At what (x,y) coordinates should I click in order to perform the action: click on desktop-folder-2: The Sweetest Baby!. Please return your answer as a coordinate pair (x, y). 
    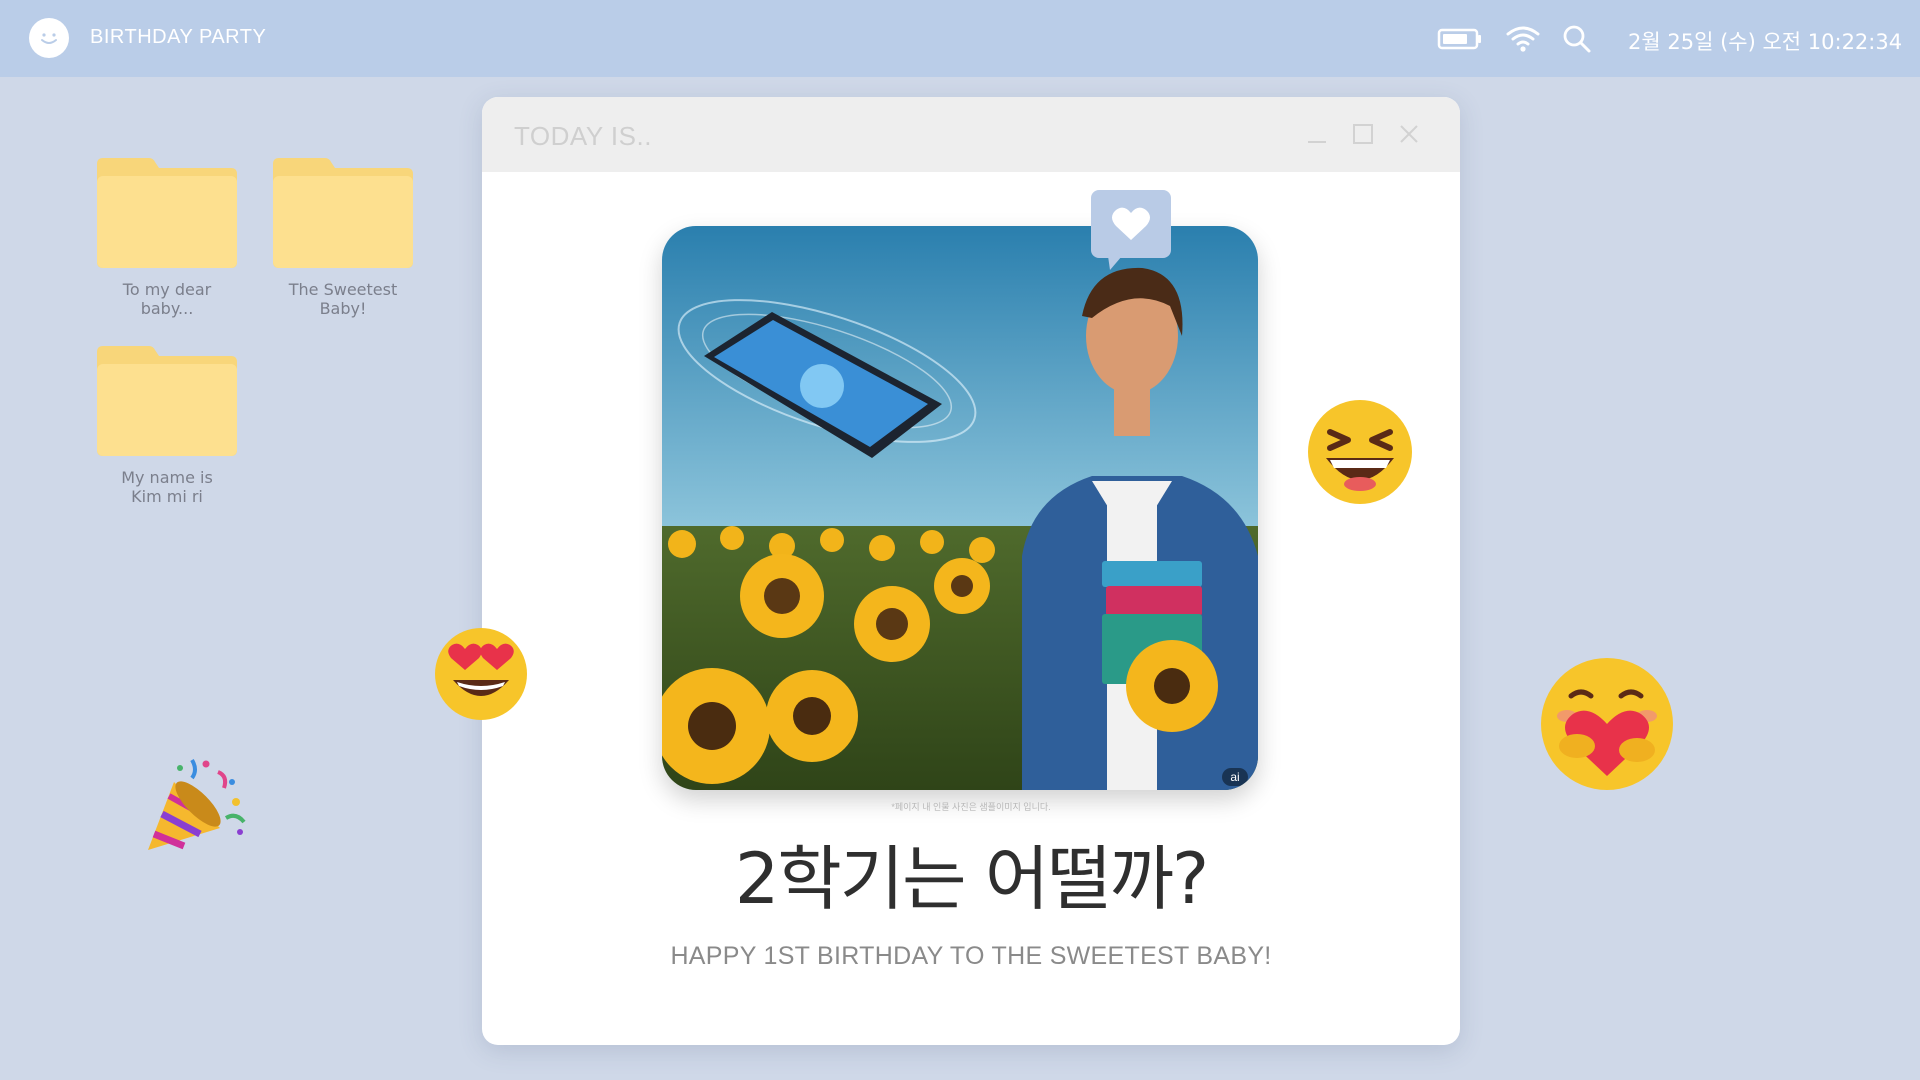
    Looking at the image, I should click on (343, 238).